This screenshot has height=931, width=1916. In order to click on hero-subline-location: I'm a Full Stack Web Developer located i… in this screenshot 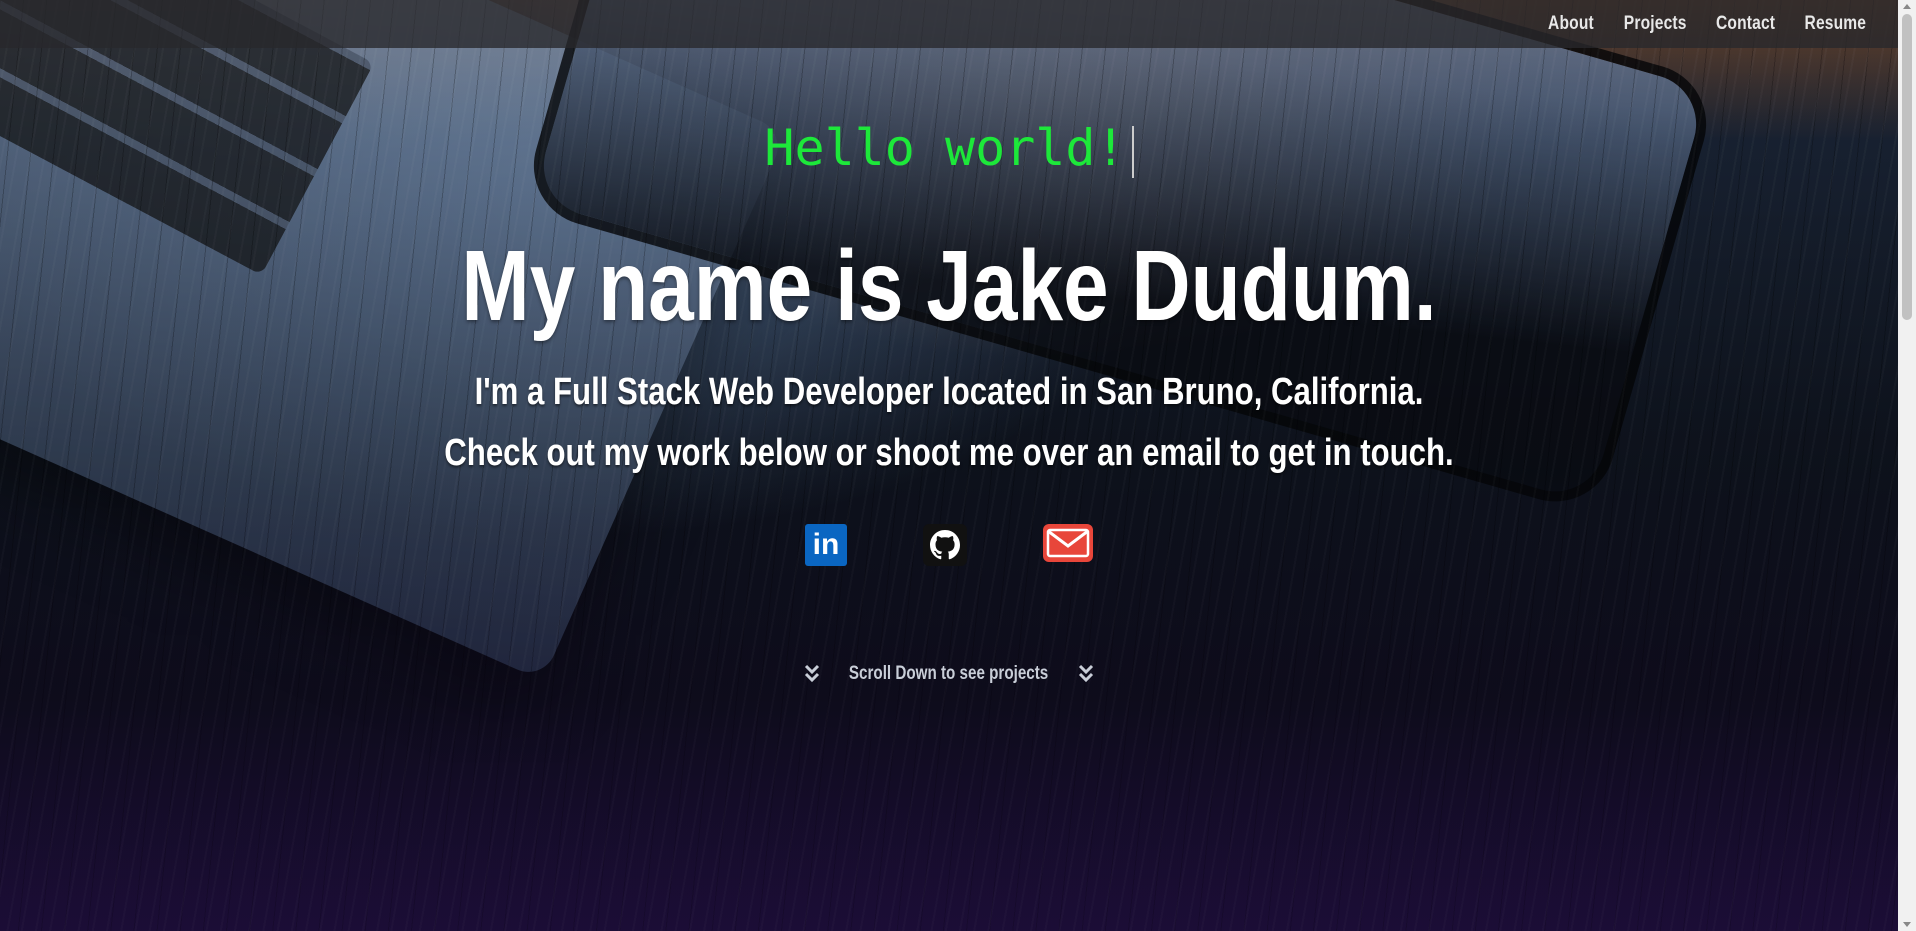, I will do `click(949, 392)`.